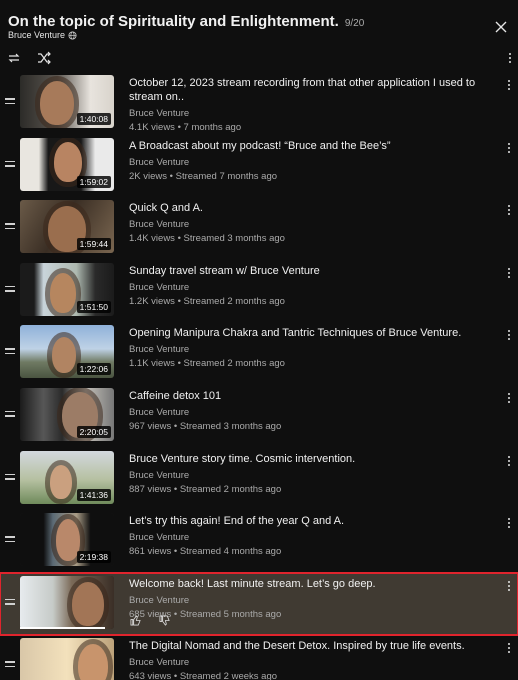  Describe the element at coordinates (93, 369) in the screenshot. I see `video-duration: 1:22:06` at that location.